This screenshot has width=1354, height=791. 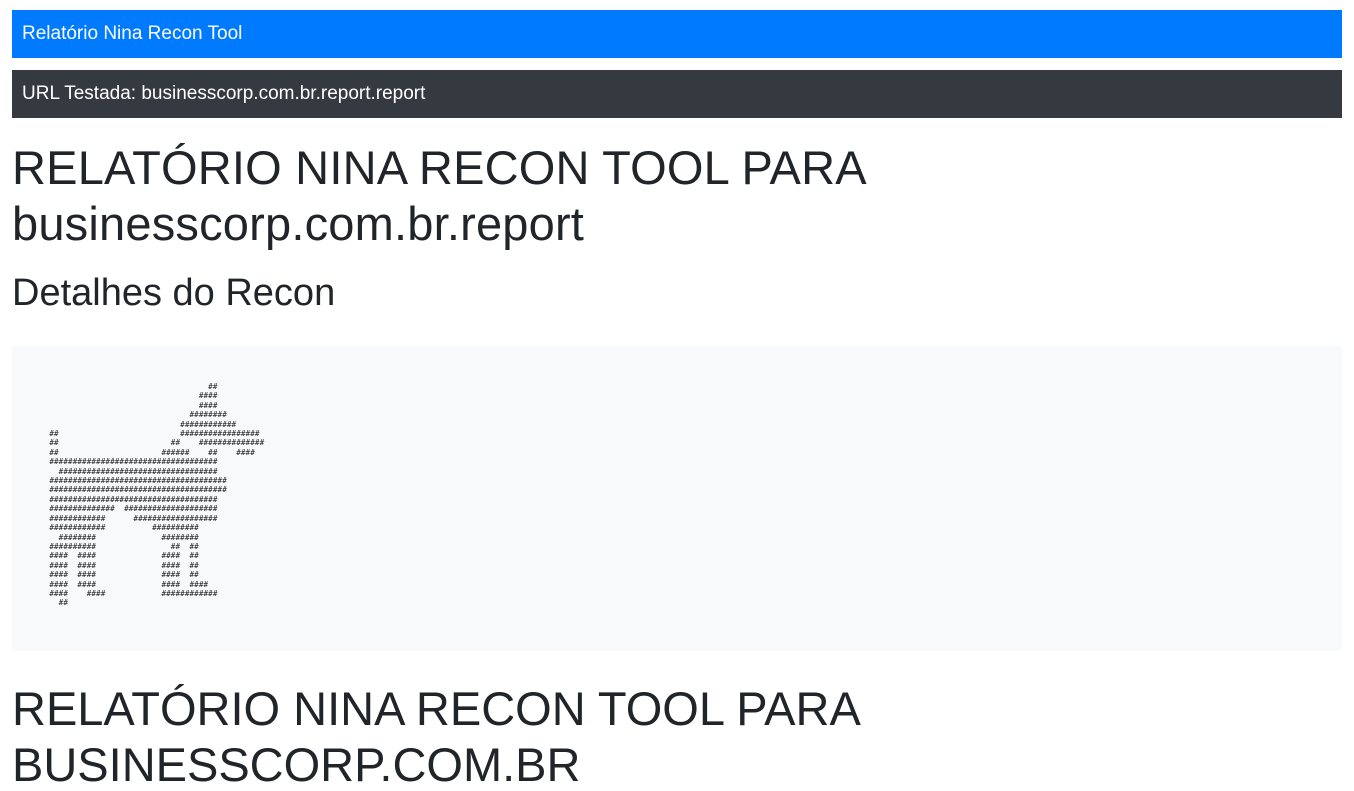 I want to click on recon-details-heading: Detalhes do Recon, so click(x=174, y=293).